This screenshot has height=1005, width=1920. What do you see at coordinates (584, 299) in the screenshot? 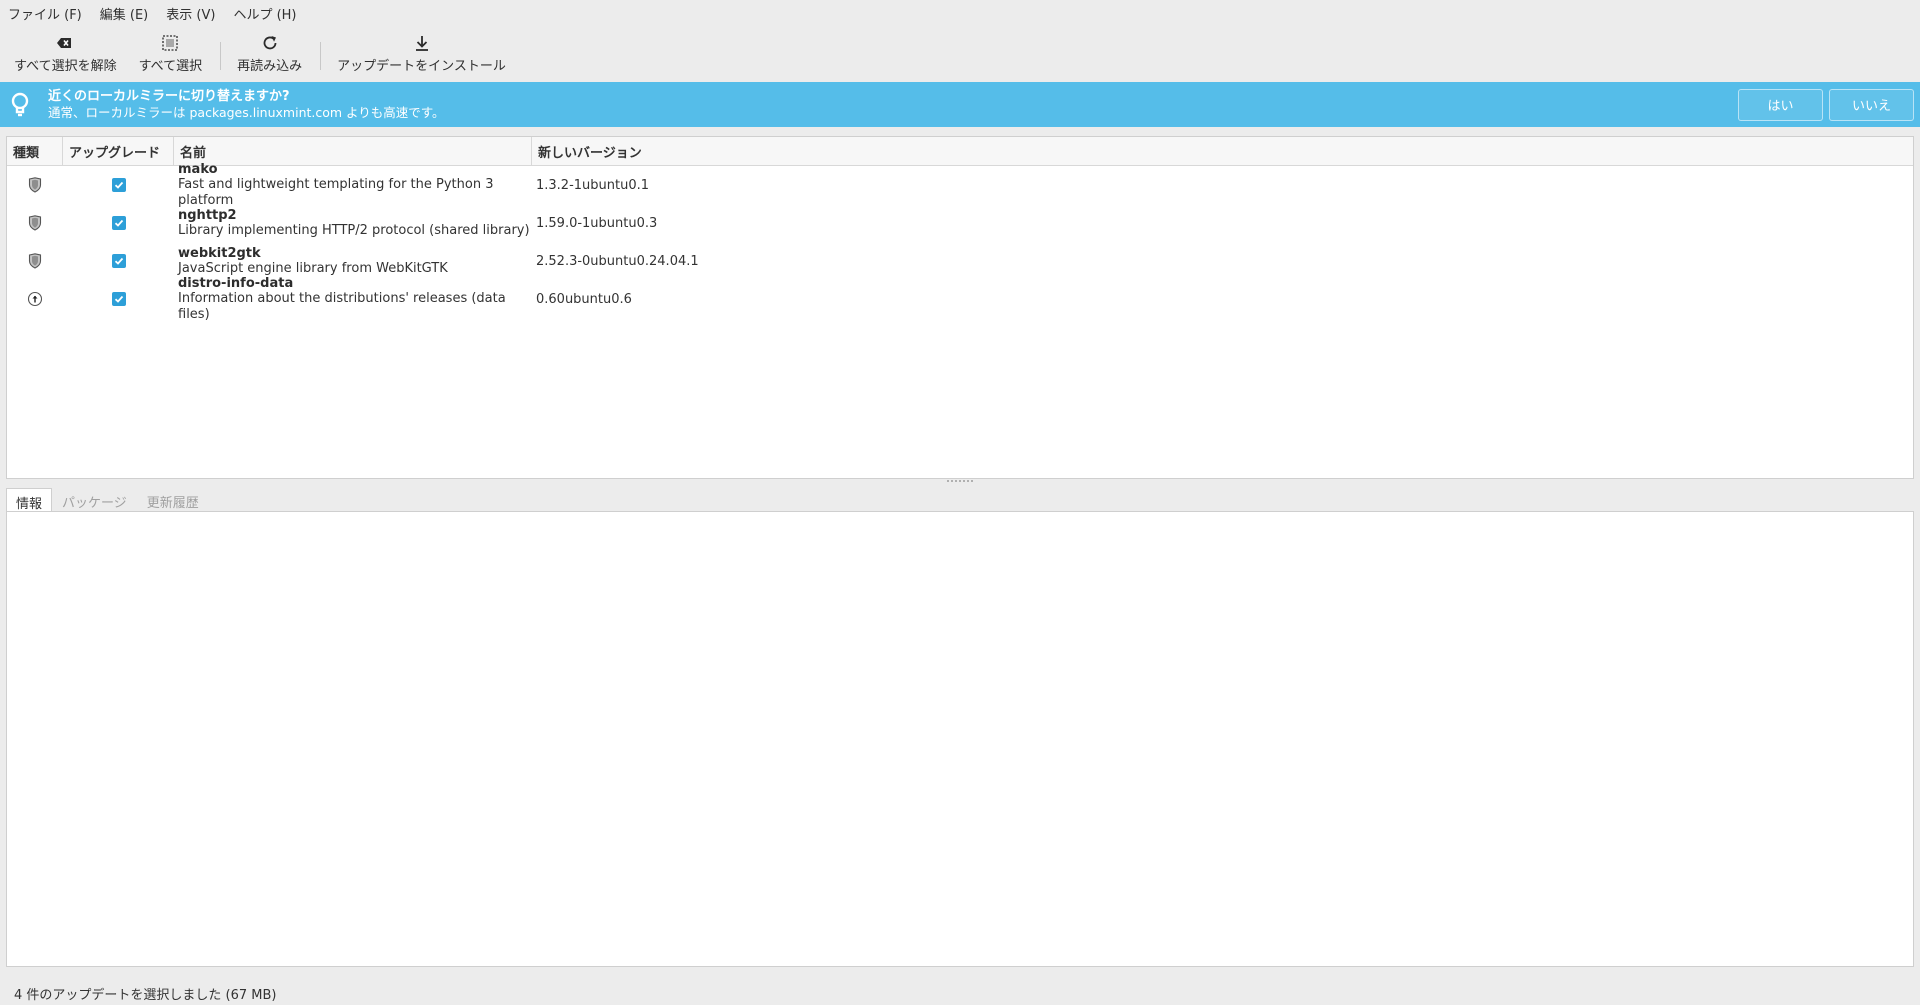
I see `package-version: 0.60ubuntu0.6` at bounding box center [584, 299].